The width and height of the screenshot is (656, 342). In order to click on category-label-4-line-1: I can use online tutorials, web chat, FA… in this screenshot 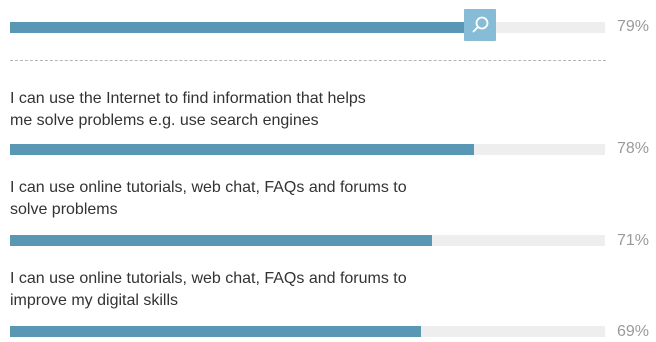, I will do `click(208, 278)`.